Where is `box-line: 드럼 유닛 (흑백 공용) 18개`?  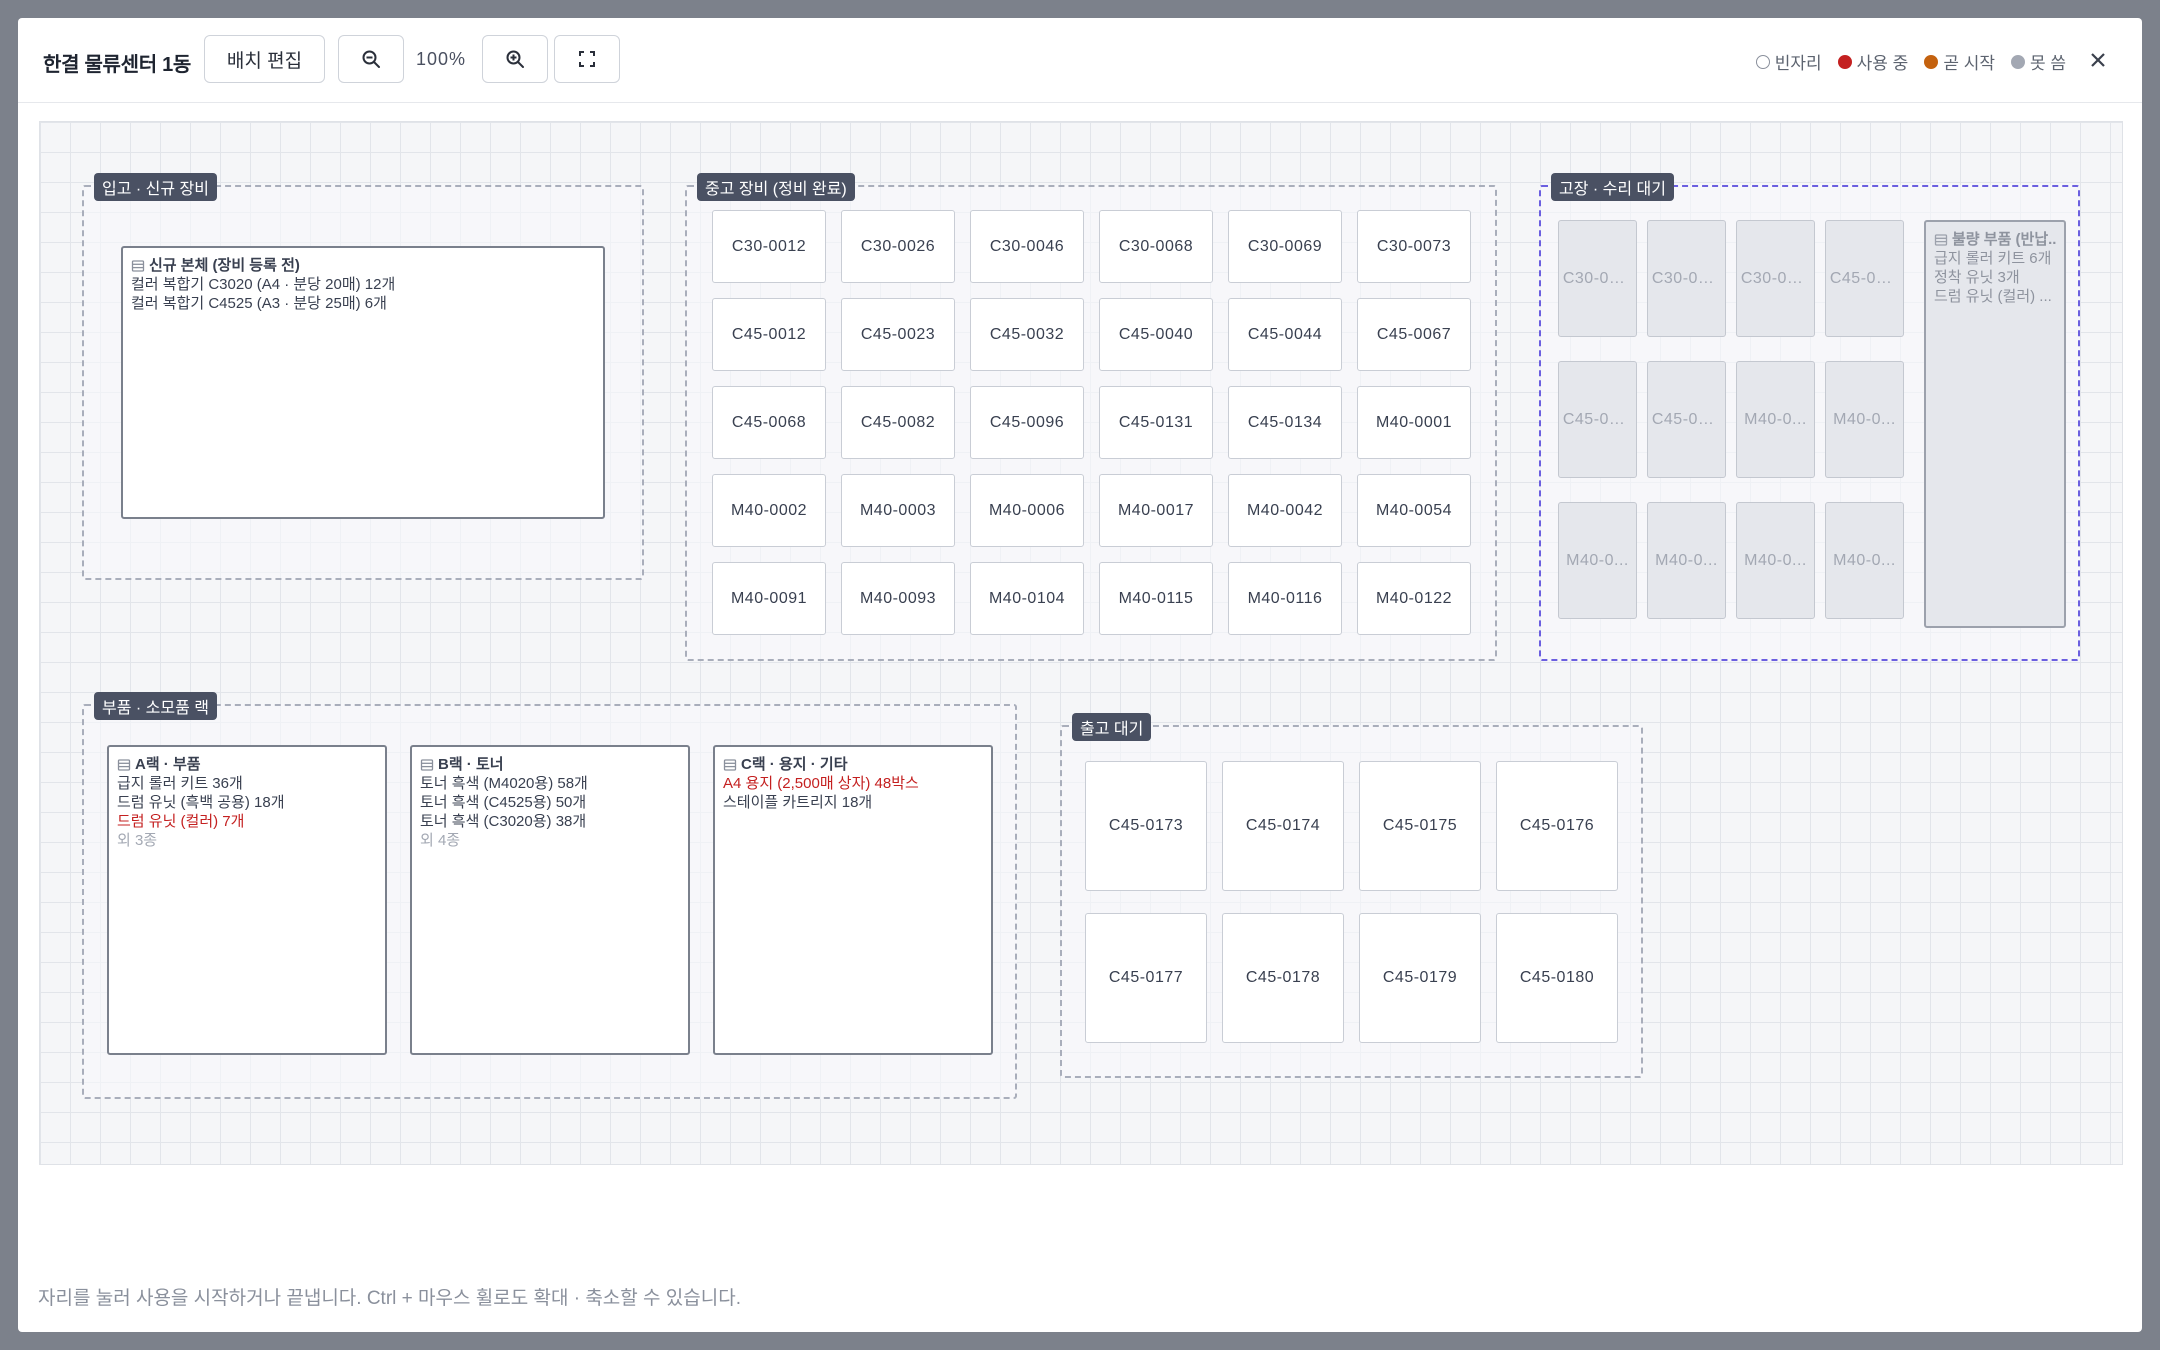
box-line: 드럼 유닛 (흑백 공용) 18개 is located at coordinates (201, 802).